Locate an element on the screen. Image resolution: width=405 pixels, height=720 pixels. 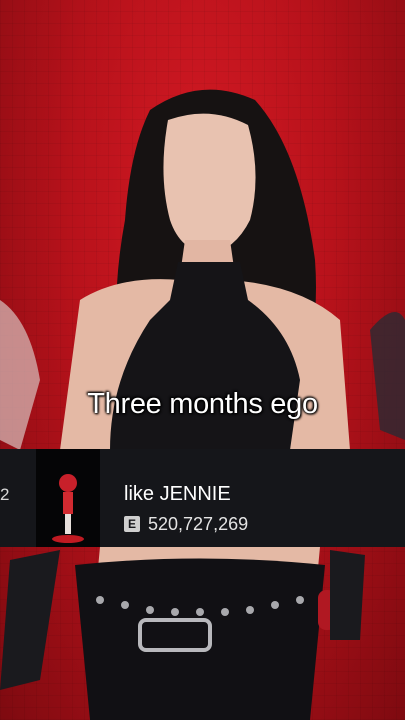
explicit-icon: E is located at coordinates (132, 524).